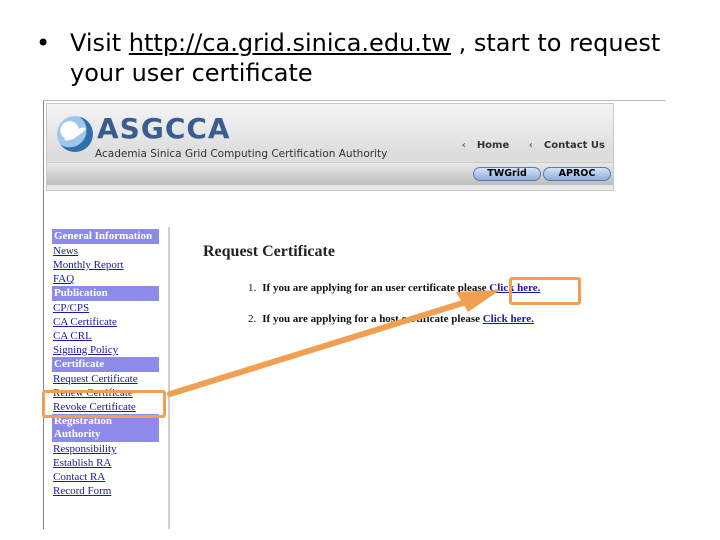 This screenshot has height=540, width=720. I want to click on nav-divider, so click(169, 378).